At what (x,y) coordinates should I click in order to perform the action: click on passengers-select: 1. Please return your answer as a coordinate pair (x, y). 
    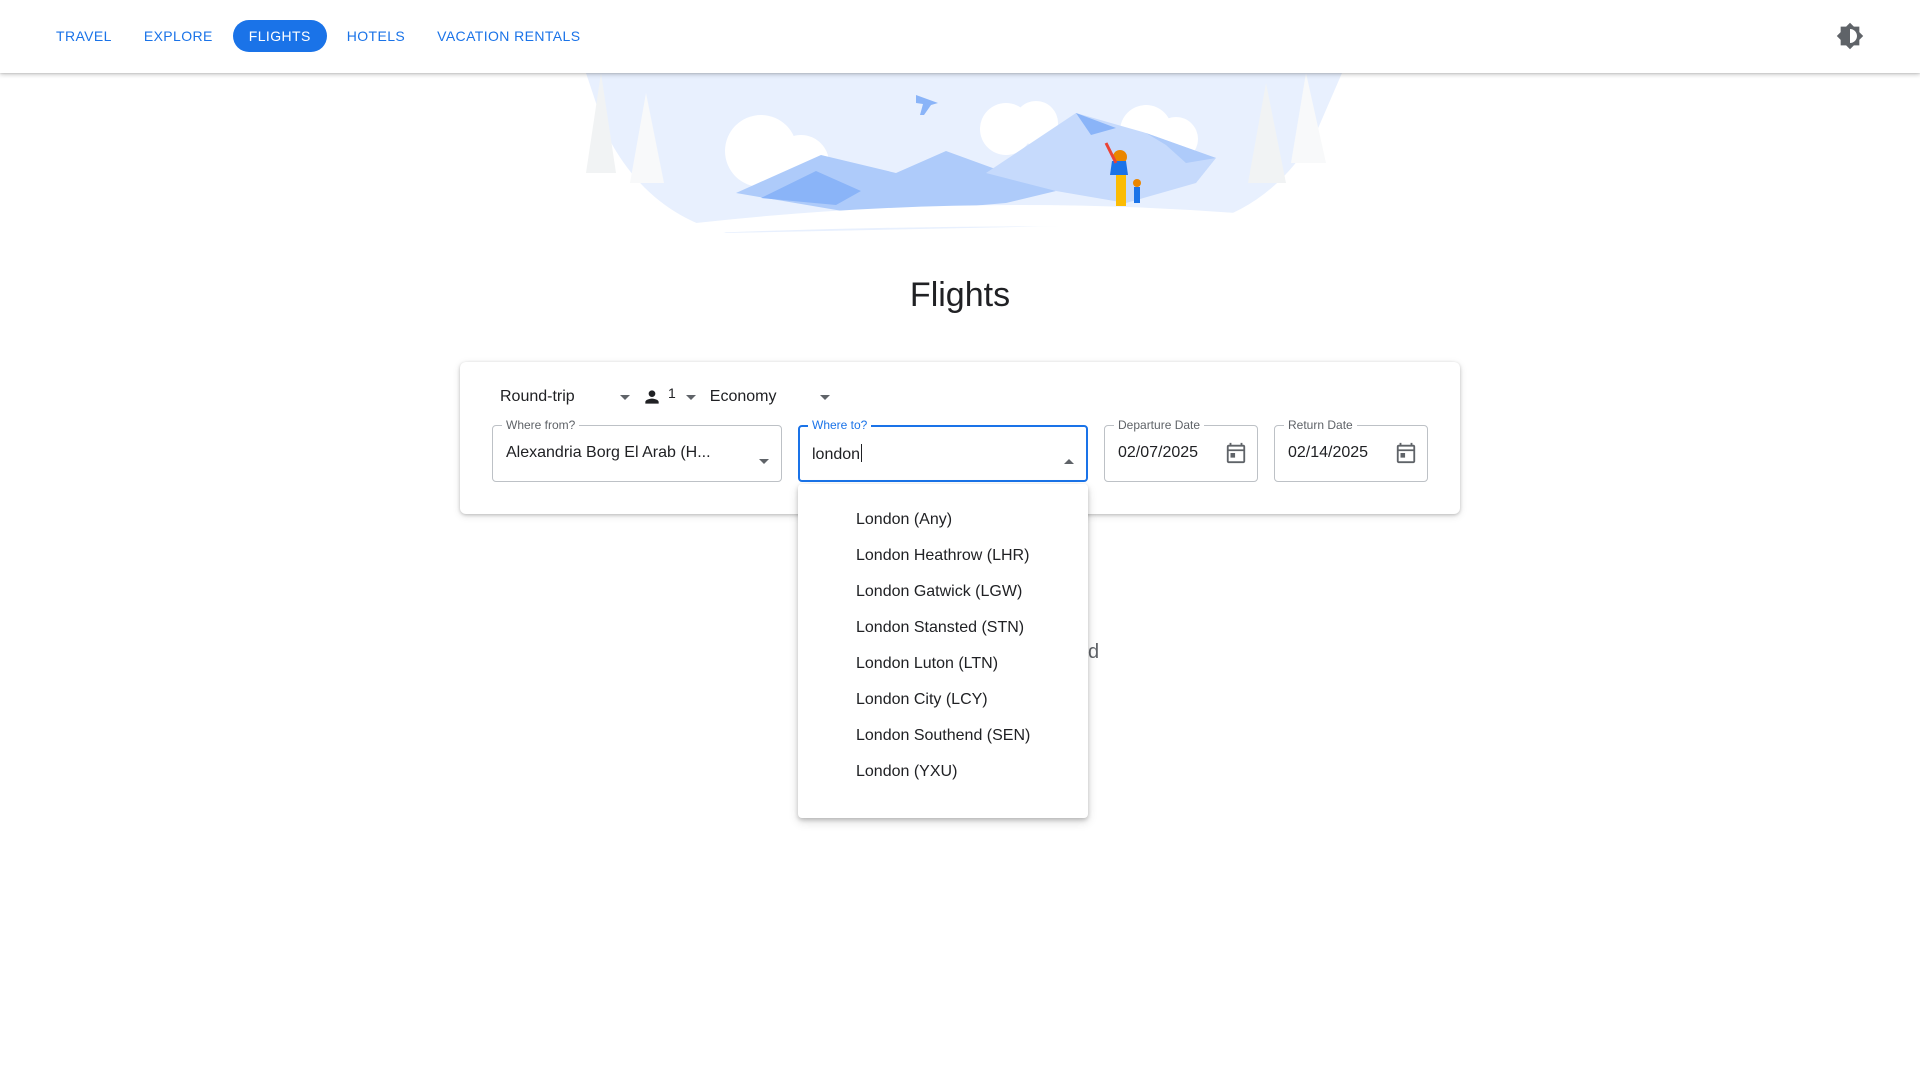
    Looking at the image, I should click on (669, 396).